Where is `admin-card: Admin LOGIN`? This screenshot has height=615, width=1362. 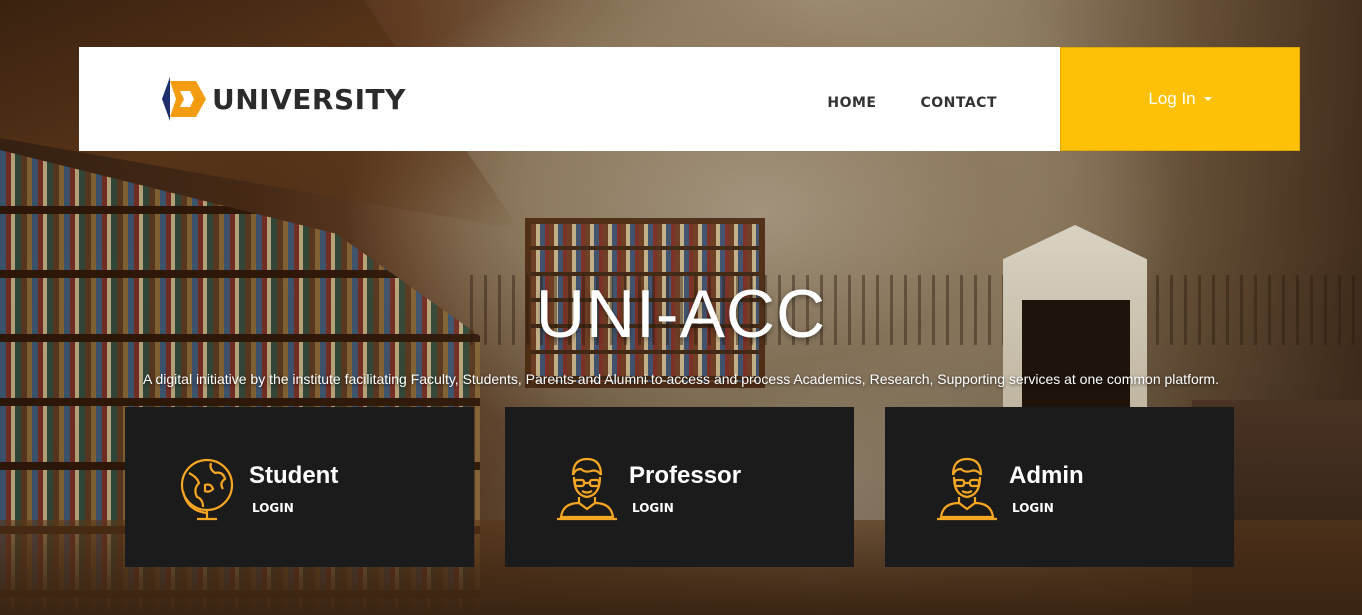
admin-card: Admin LOGIN is located at coordinates (1059, 487).